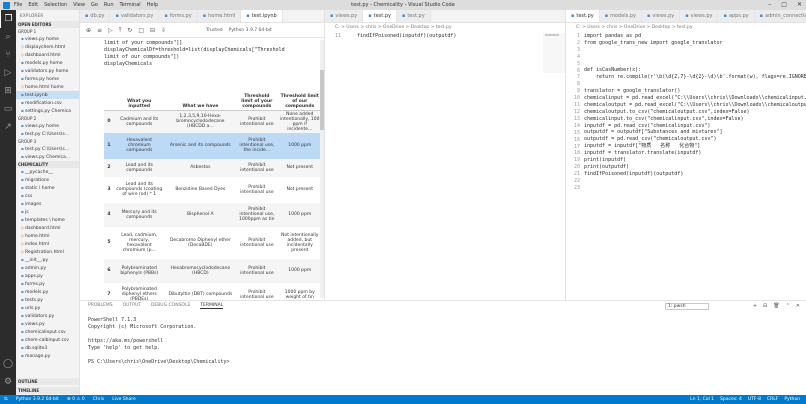 The image size is (806, 404). What do you see at coordinates (141, 30) in the screenshot?
I see `interrupt-kernel-icon: □` at bounding box center [141, 30].